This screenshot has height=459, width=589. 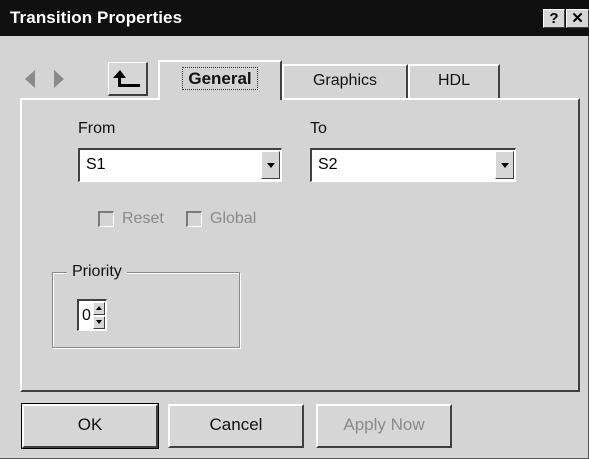 What do you see at coordinates (96, 164) in the screenshot?
I see `from-select-value: S1` at bounding box center [96, 164].